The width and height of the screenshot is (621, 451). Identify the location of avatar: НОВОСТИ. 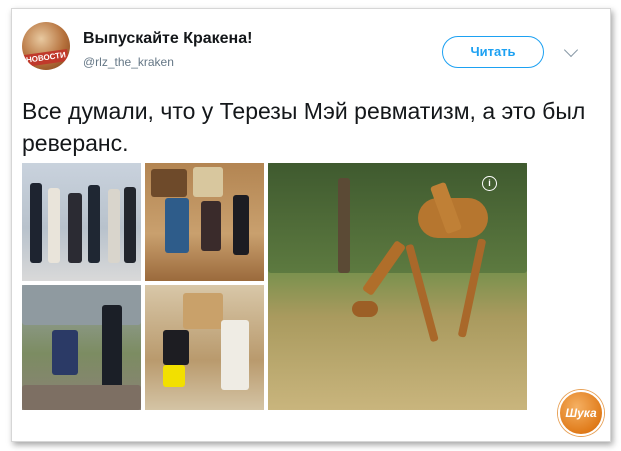
(46, 46).